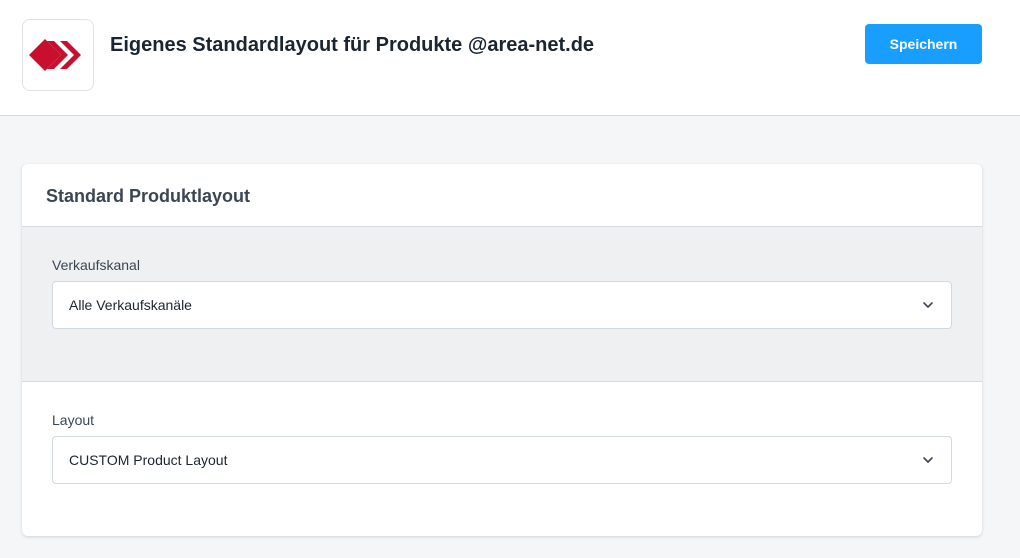 The height and width of the screenshot is (558, 1020). Describe the element at coordinates (502, 195) in the screenshot. I see `card-header: Standard Produktlayout` at that location.